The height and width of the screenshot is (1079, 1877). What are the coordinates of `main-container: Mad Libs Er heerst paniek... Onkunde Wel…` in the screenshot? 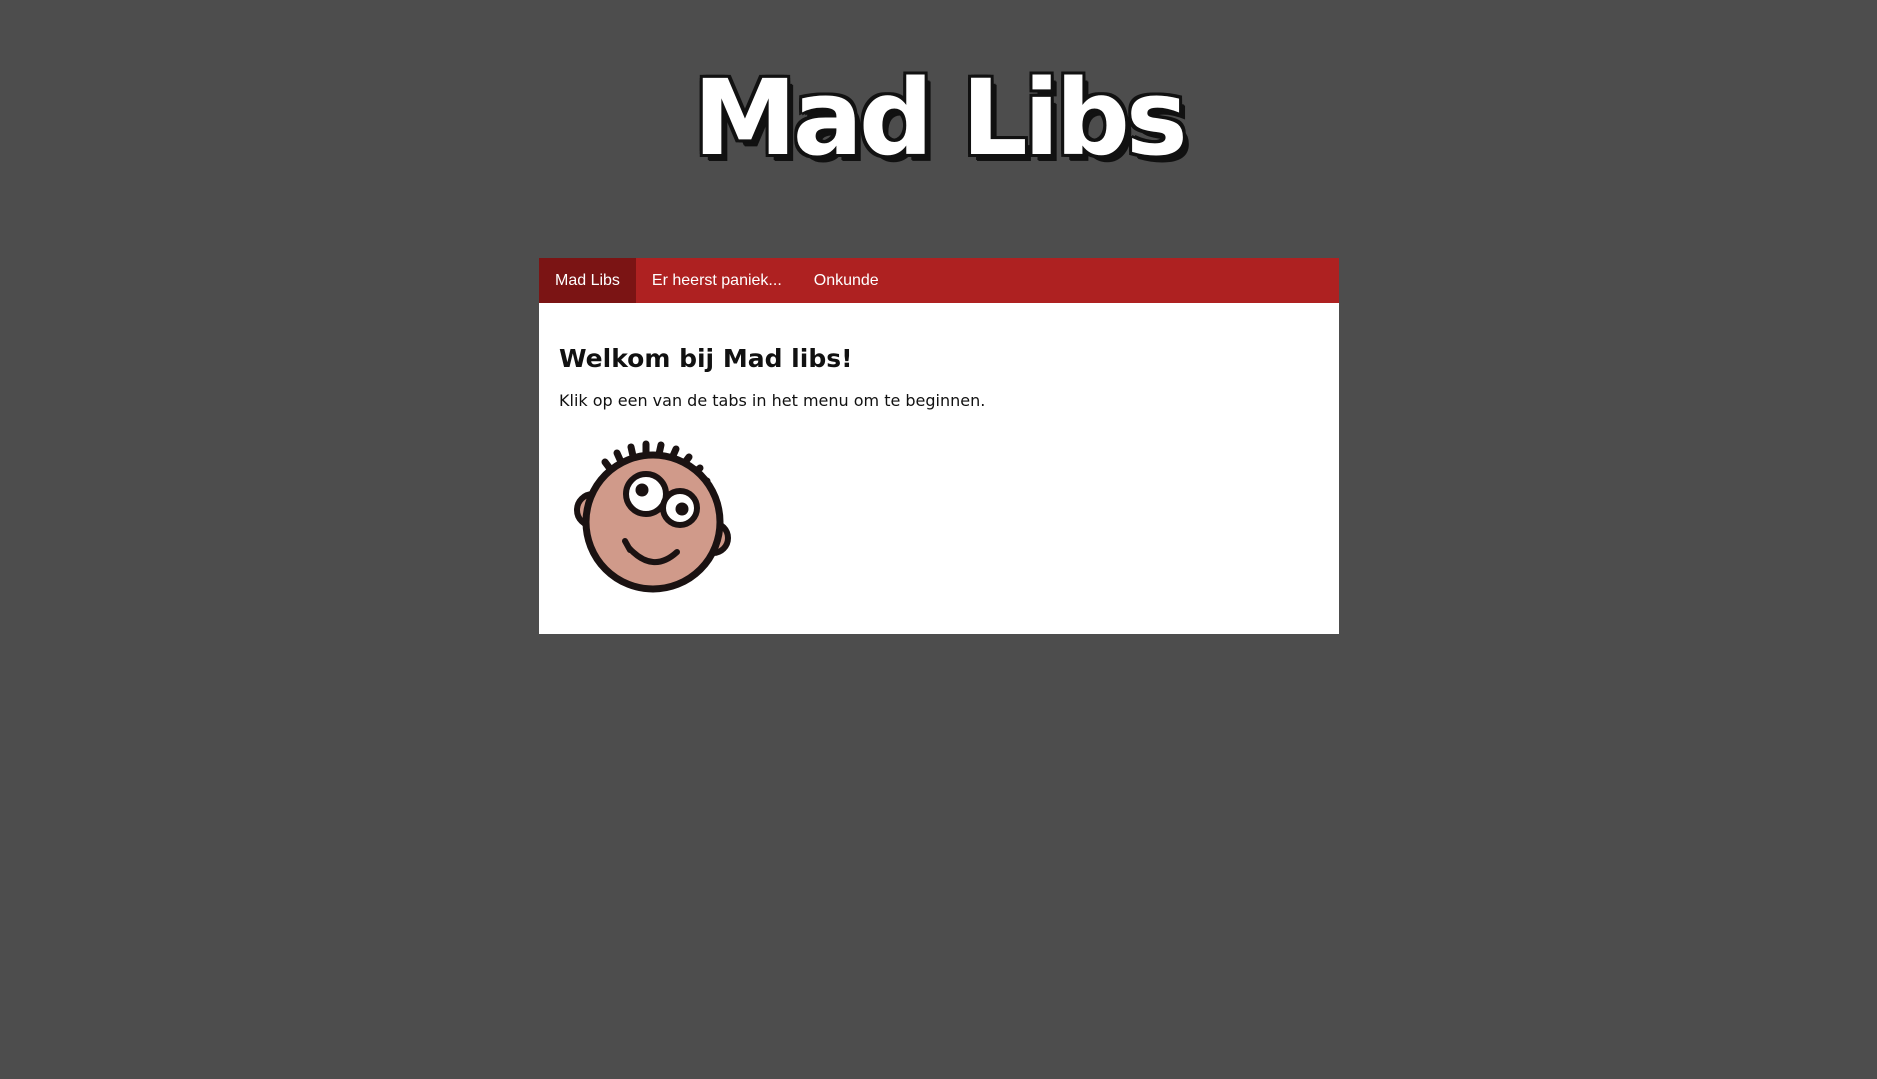 It's located at (939, 446).